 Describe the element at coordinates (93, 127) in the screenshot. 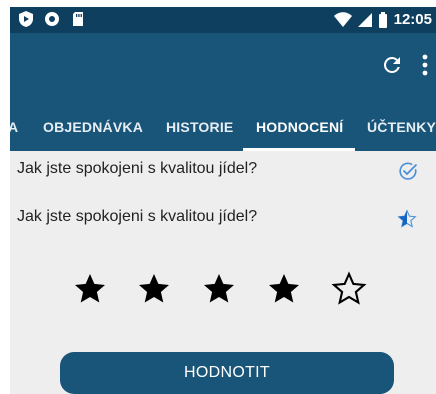

I see `tab-objednavka: OBJEDNÁVKA` at that location.